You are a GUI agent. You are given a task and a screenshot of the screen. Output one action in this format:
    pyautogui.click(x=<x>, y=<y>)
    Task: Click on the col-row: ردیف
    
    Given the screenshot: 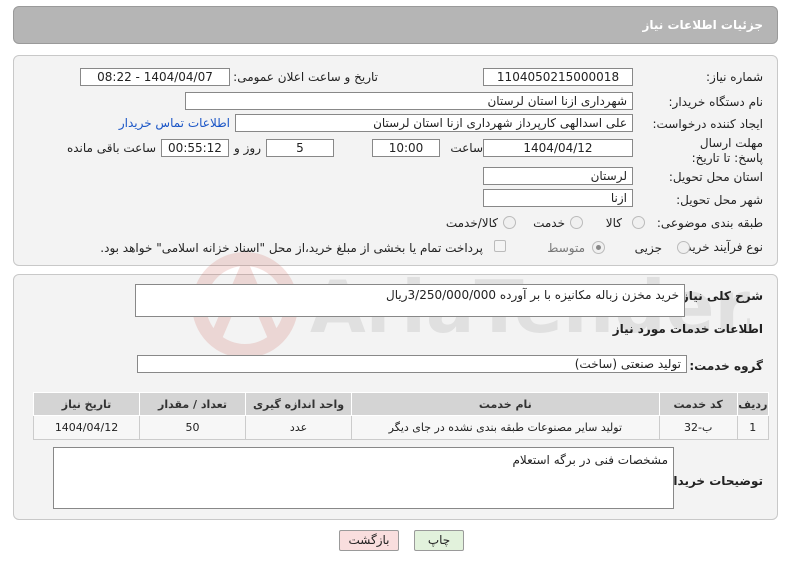 What is the action you would take?
    pyautogui.click(x=753, y=404)
    